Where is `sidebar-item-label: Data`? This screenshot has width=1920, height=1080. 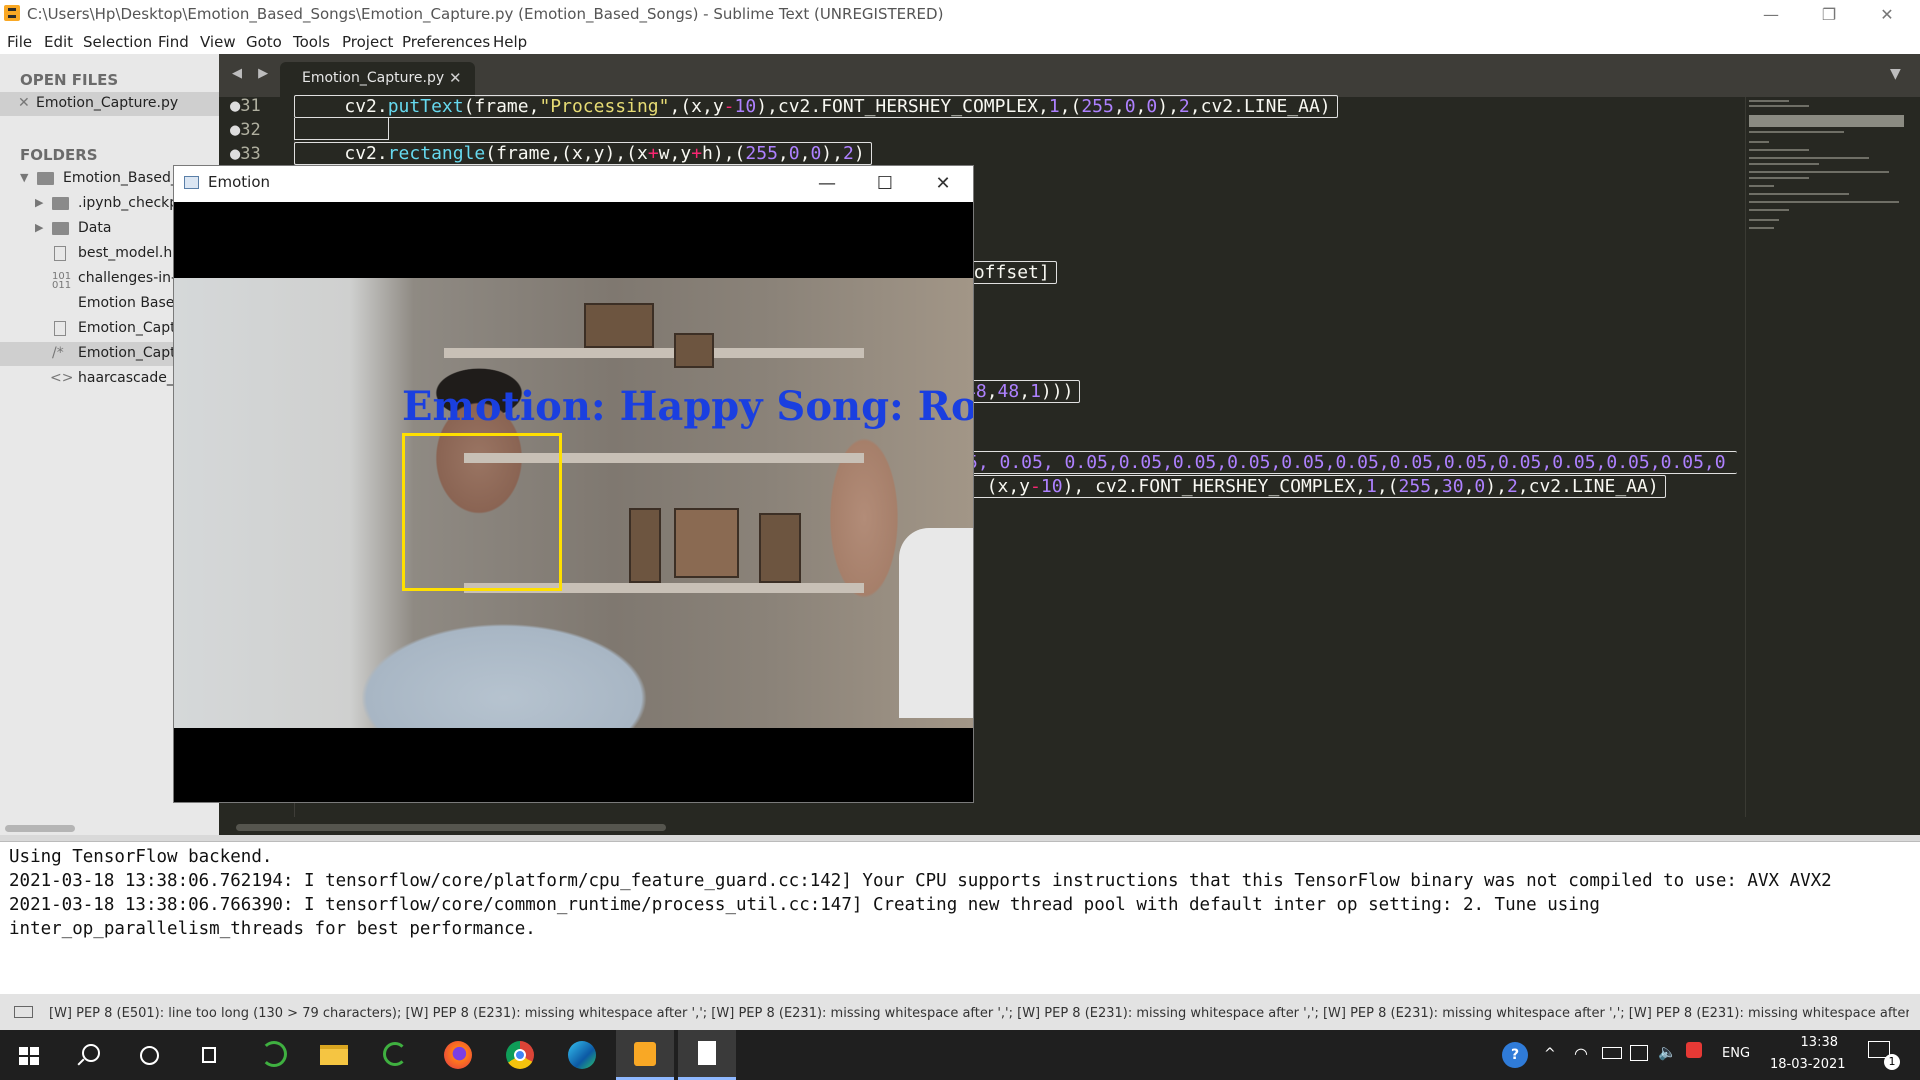 sidebar-item-label: Data is located at coordinates (95, 228).